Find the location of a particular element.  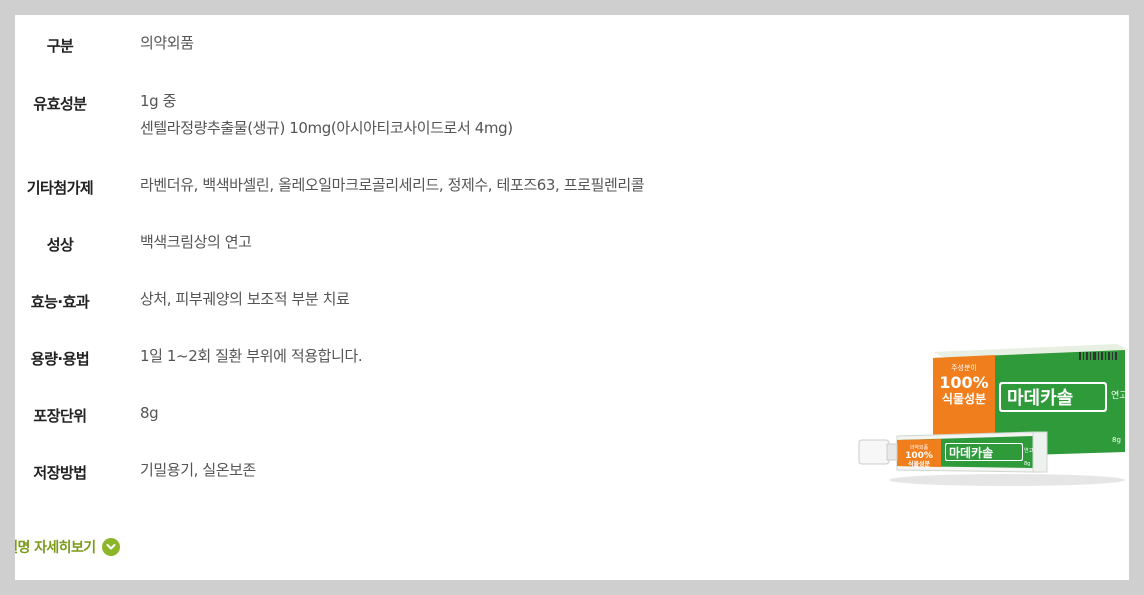

spec-label: 포장단위 is located at coordinates (60, 416).